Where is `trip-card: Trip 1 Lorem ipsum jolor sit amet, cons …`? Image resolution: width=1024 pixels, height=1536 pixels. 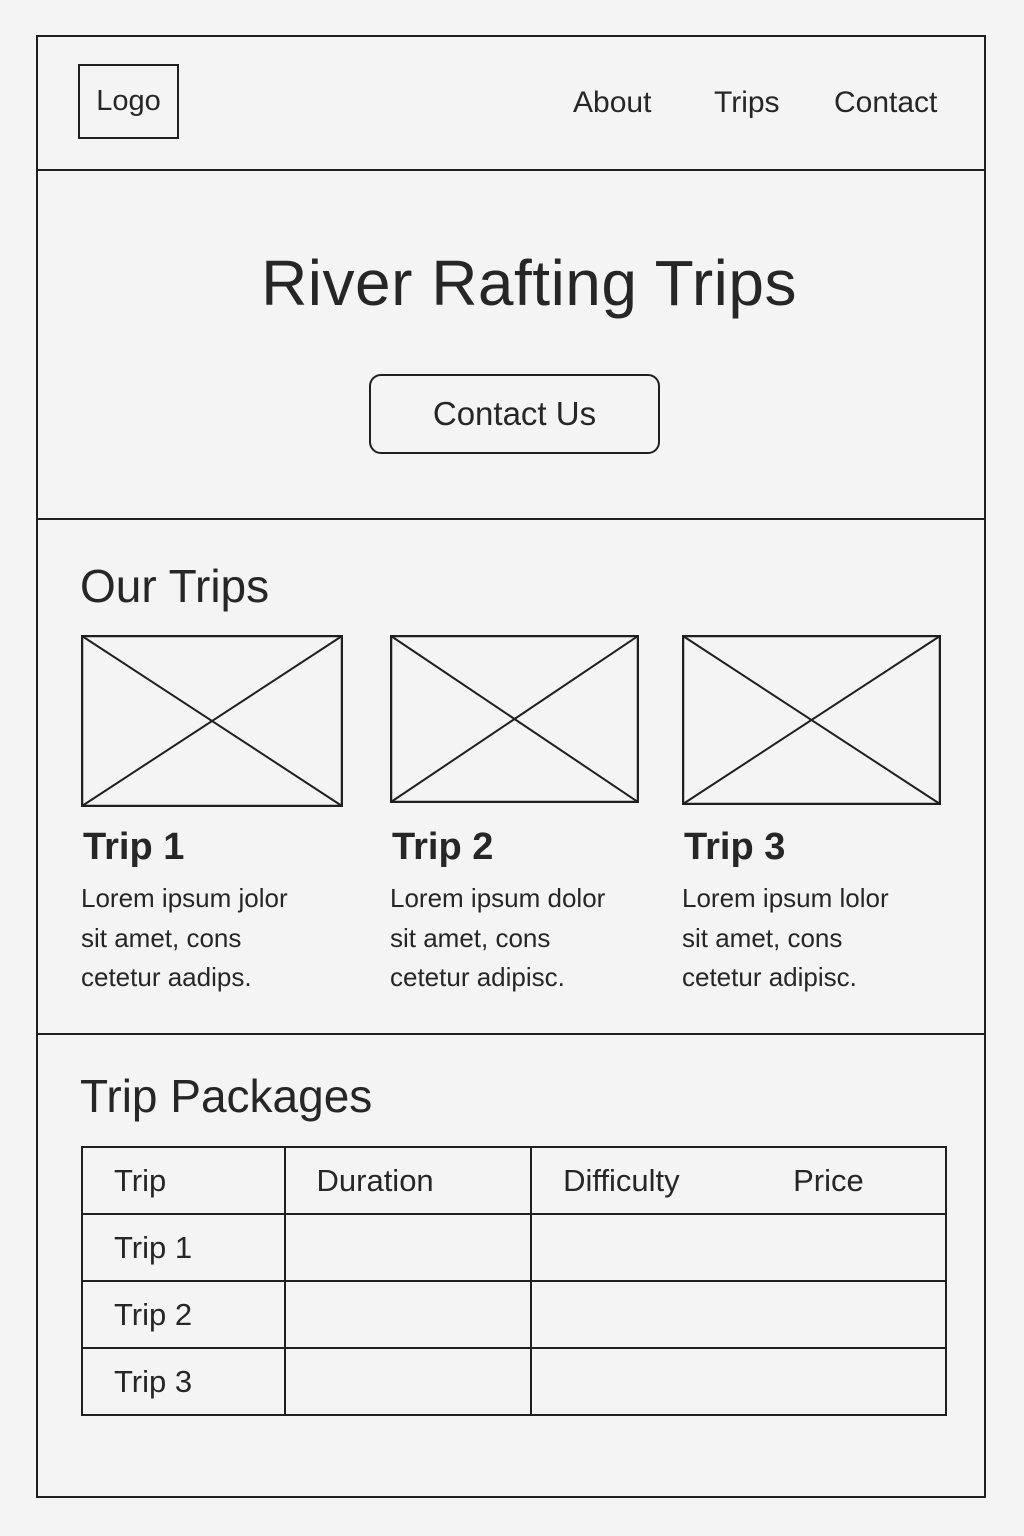 trip-card: Trip 1 Lorem ipsum jolor sit amet, cons … is located at coordinates (212, 816).